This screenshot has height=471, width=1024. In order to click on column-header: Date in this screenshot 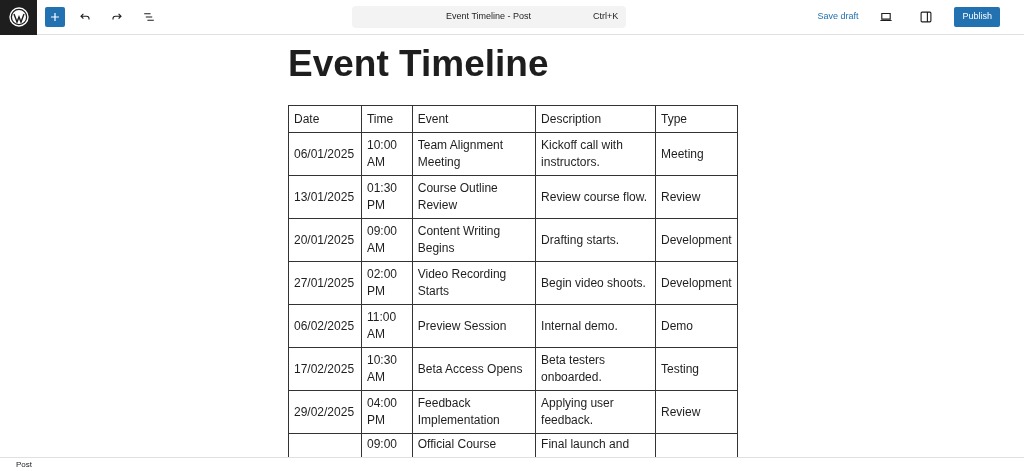, I will do `click(325, 119)`.